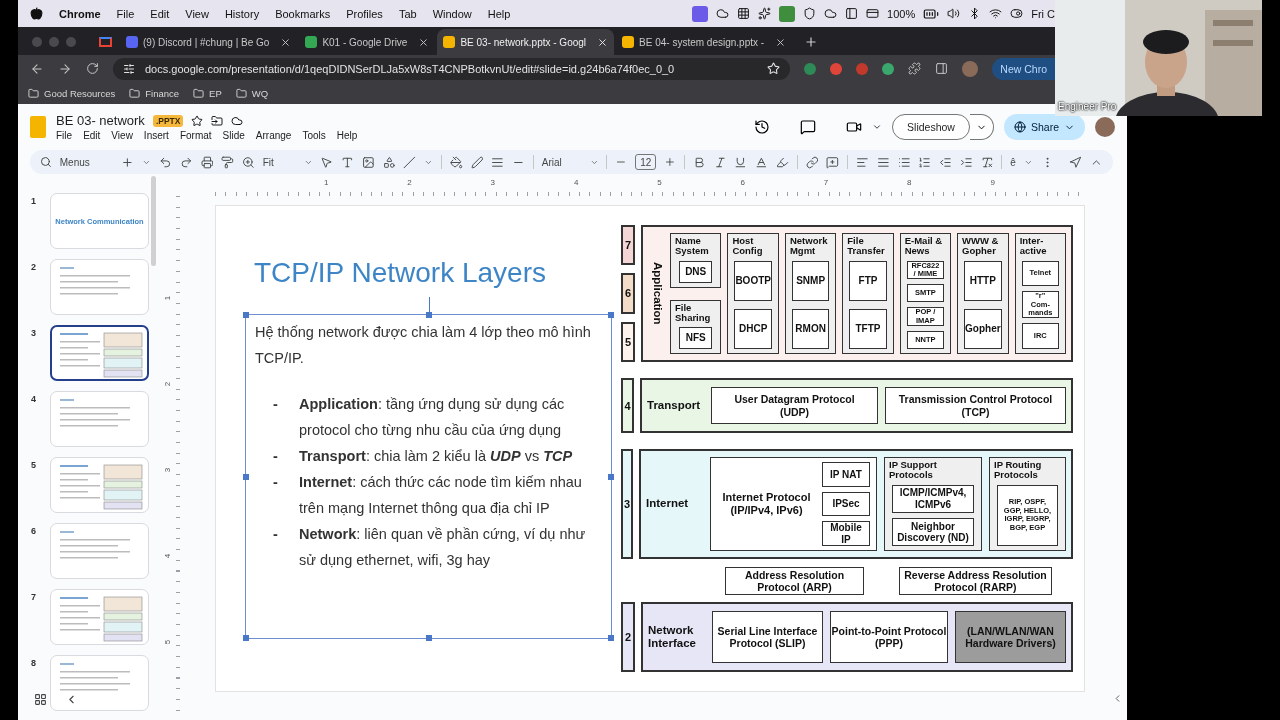 Image resolution: width=1280 pixels, height=720 pixels. Describe the element at coordinates (765, 13) in the screenshot. I see `sparkle-icon` at that location.